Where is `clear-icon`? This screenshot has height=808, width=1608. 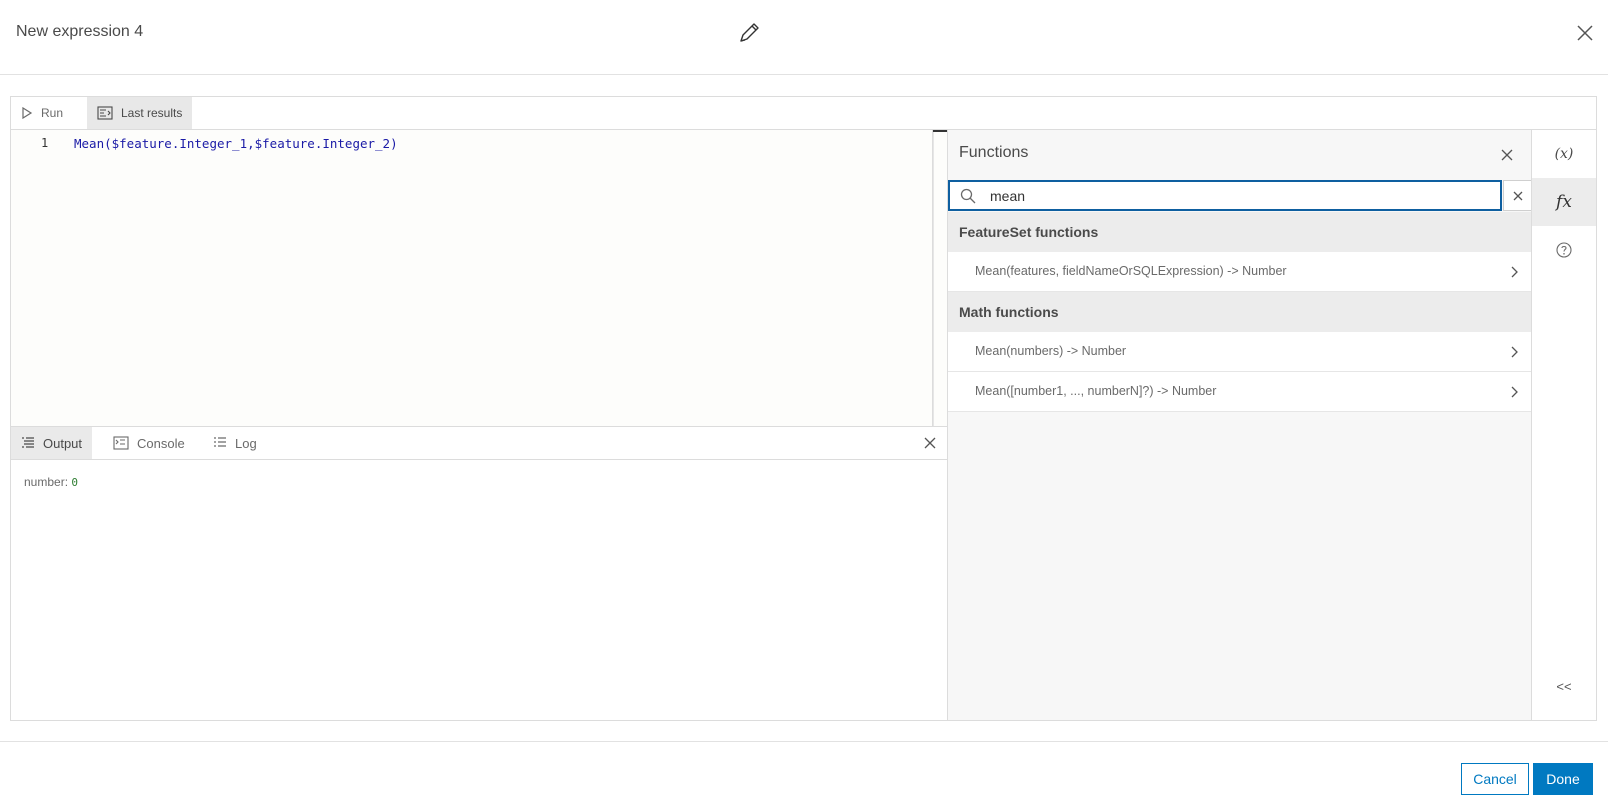 clear-icon is located at coordinates (1518, 195).